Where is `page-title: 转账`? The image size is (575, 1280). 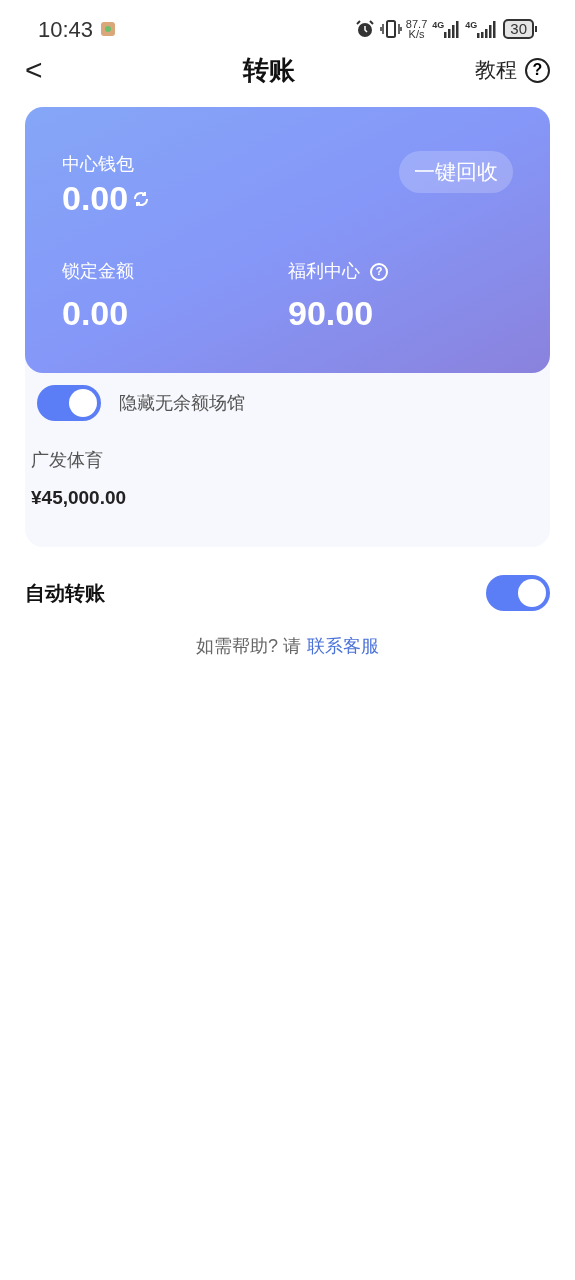 page-title: 转账 is located at coordinates (268, 70).